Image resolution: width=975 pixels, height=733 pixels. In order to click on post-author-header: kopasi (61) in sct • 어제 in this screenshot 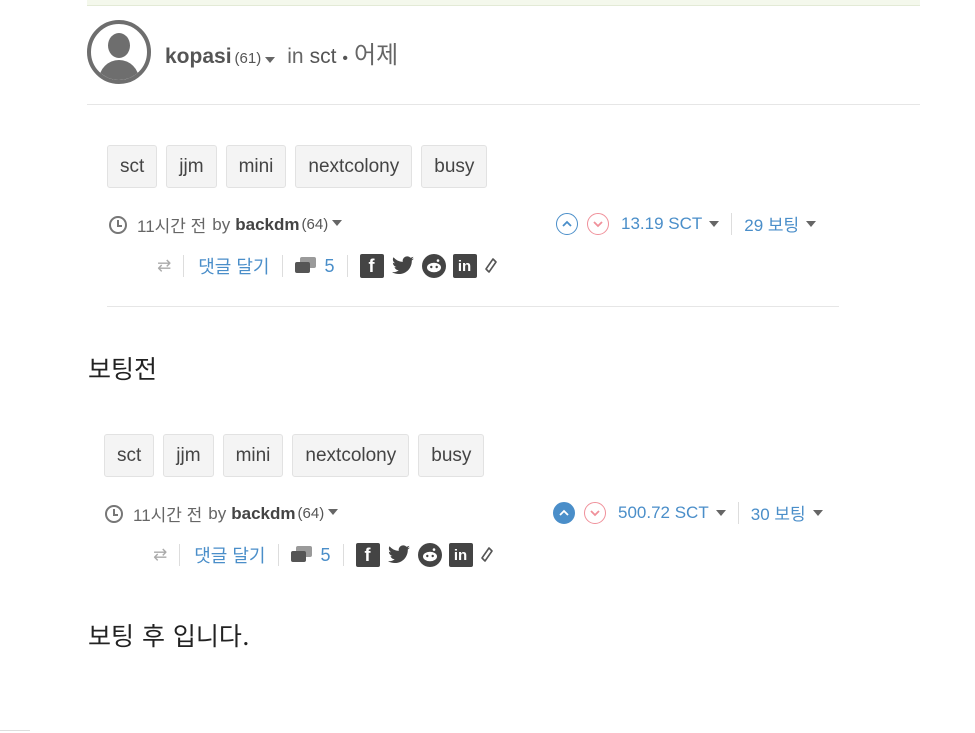, I will do `click(242, 52)`.